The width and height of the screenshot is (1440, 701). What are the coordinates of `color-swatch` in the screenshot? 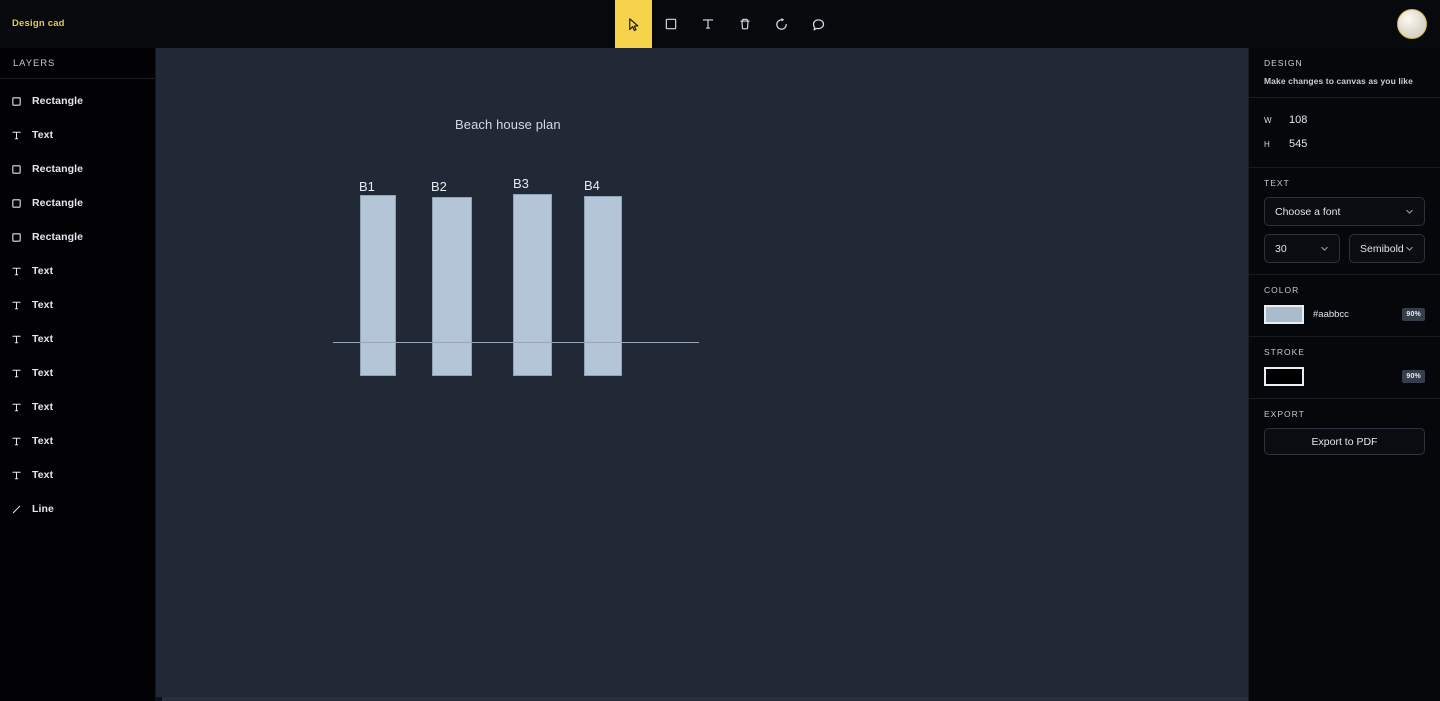 It's located at (1284, 314).